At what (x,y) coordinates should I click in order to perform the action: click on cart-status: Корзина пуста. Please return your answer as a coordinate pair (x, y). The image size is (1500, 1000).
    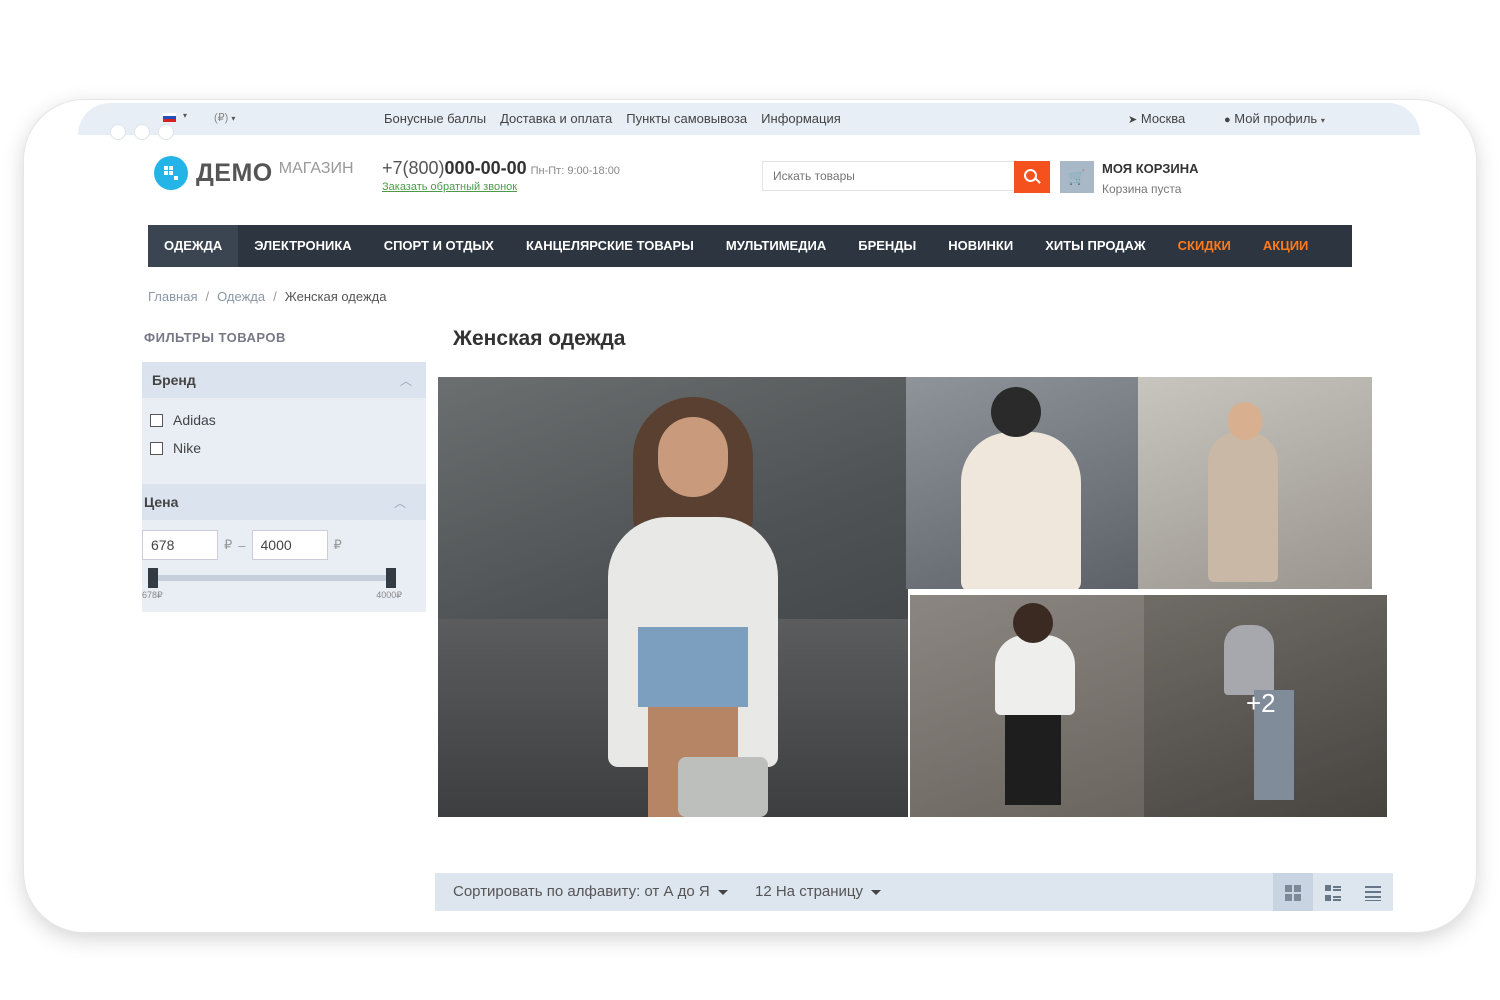
    Looking at the image, I should click on (1142, 189).